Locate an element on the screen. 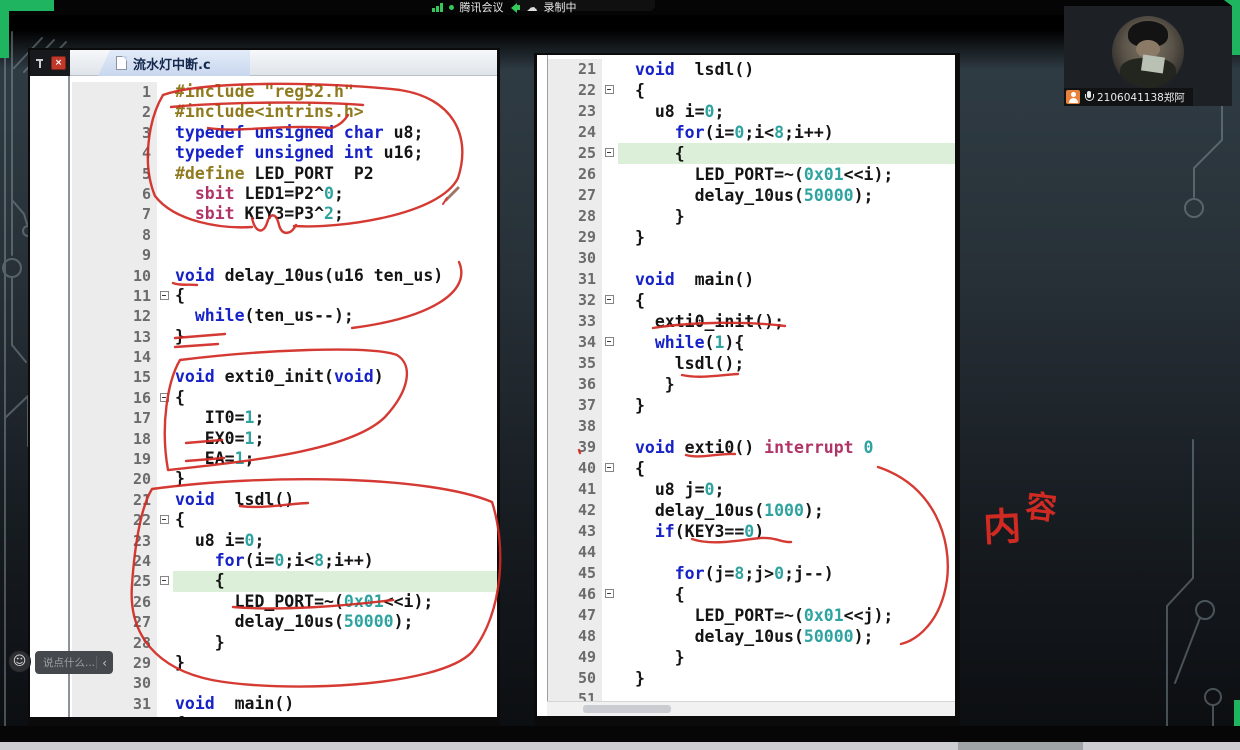  code-line-20: 20} is located at coordinates (284, 479).